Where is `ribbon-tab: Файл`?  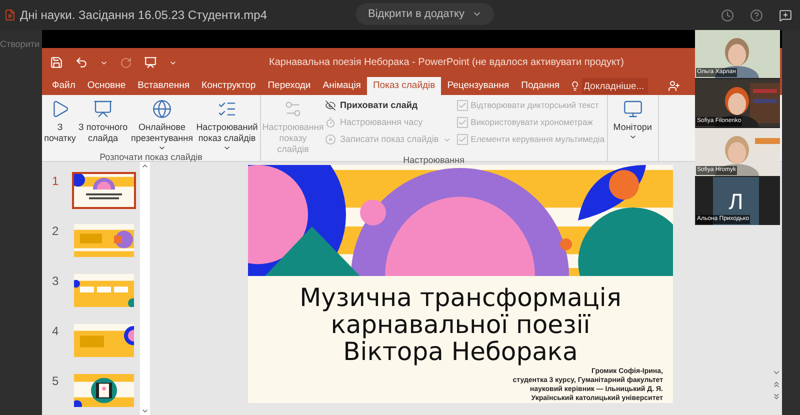
ribbon-tab: Файл is located at coordinates (64, 86).